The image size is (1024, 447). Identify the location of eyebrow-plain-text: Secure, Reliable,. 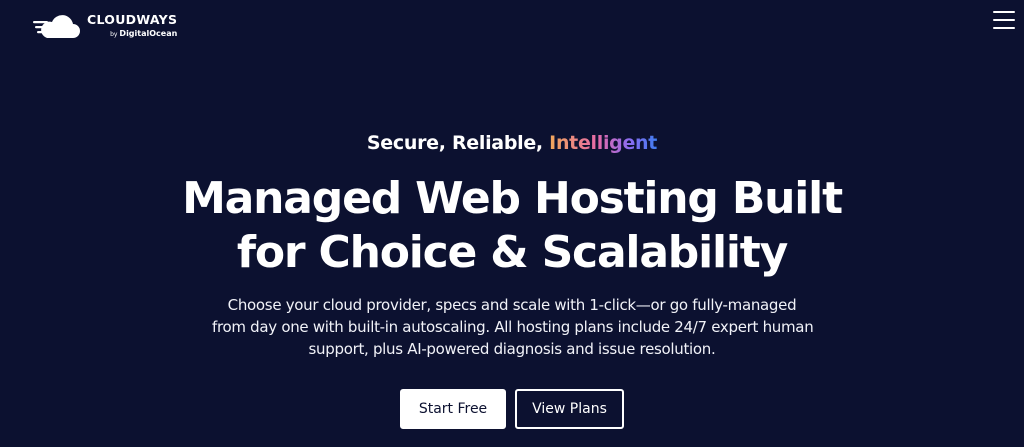
(458, 143).